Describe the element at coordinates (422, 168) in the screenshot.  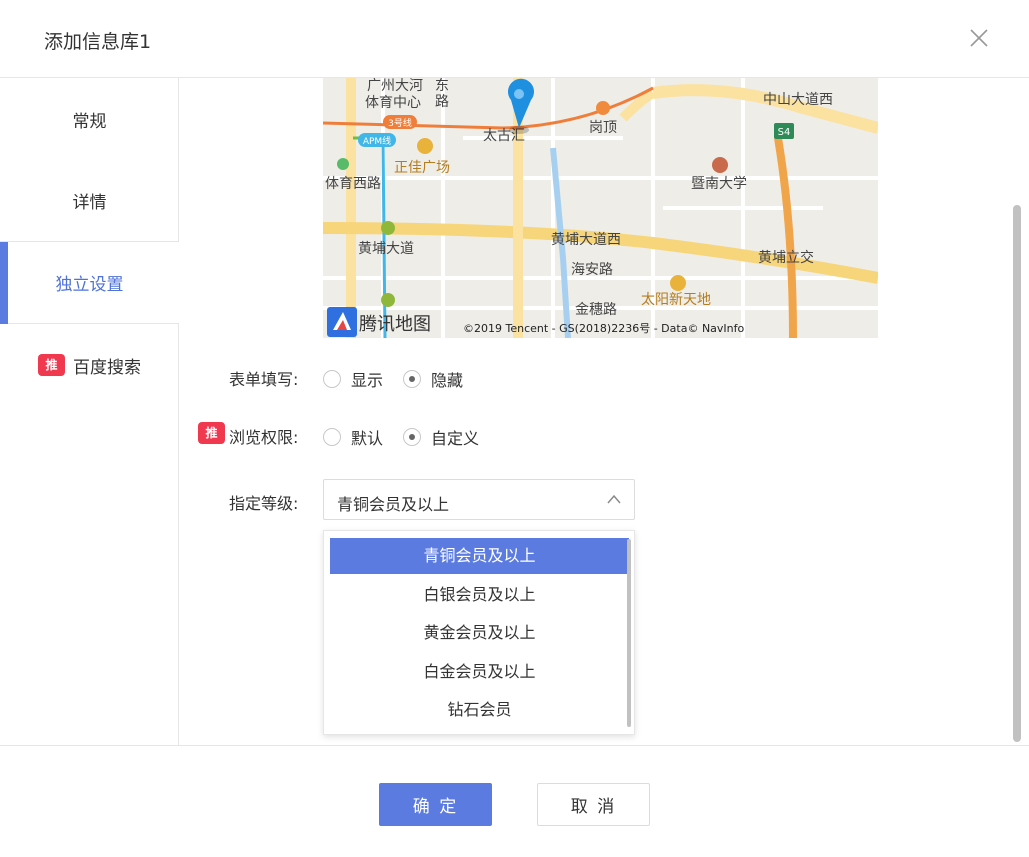
I see `map-label: 正佳广场` at that location.